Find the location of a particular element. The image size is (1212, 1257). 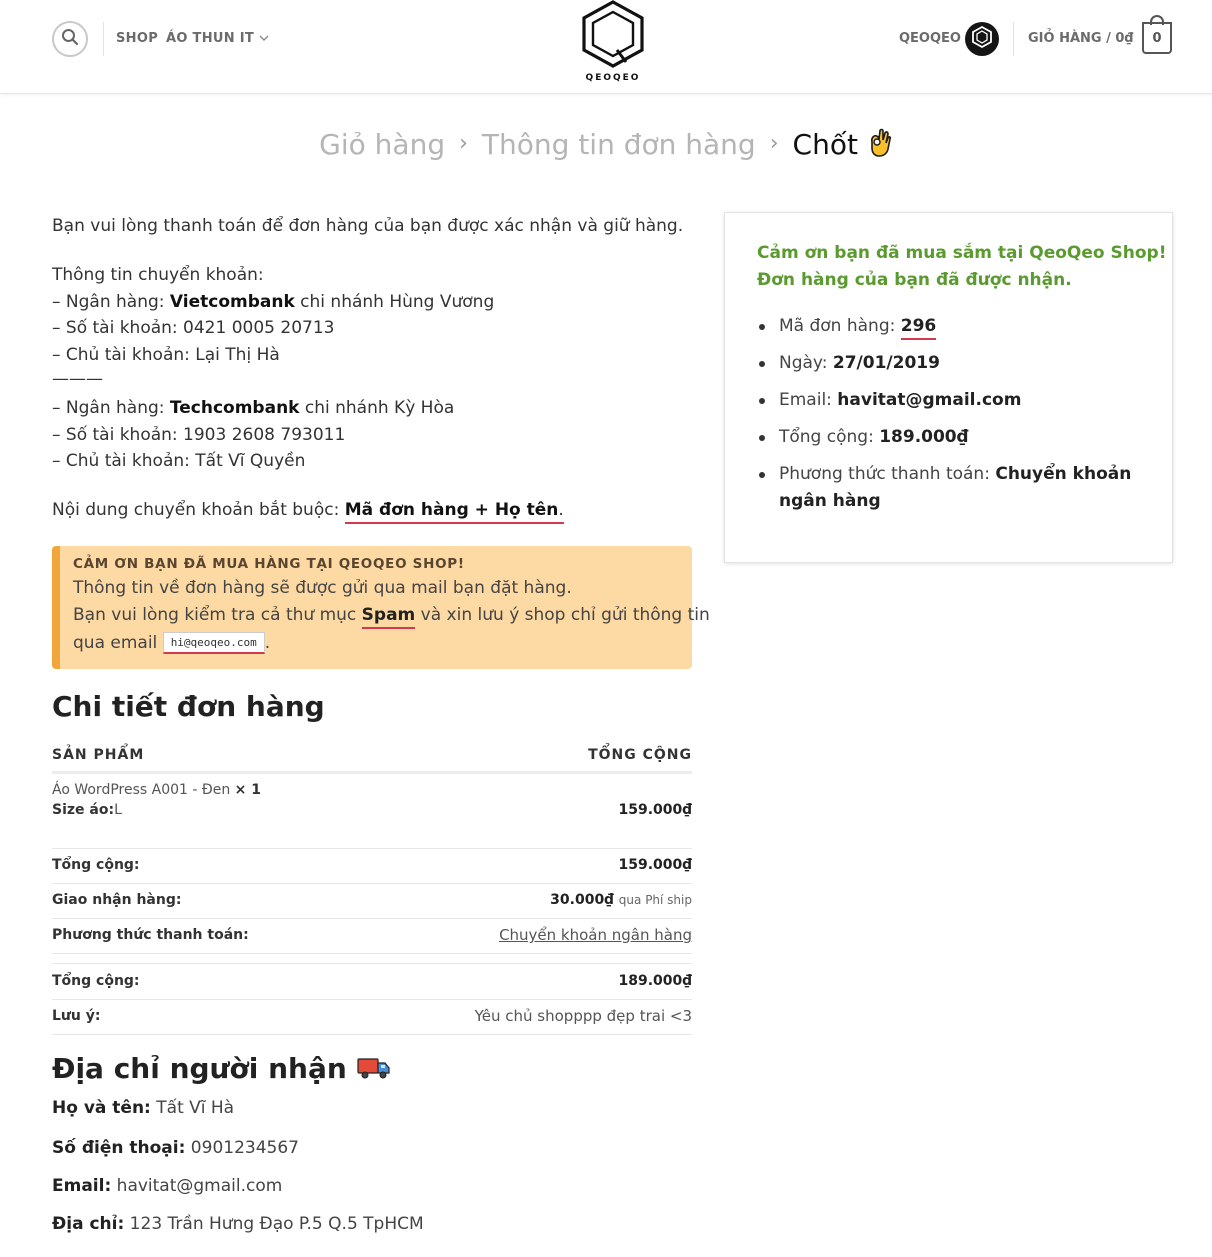

col-total: TỔNG CỘNG is located at coordinates (640, 755).